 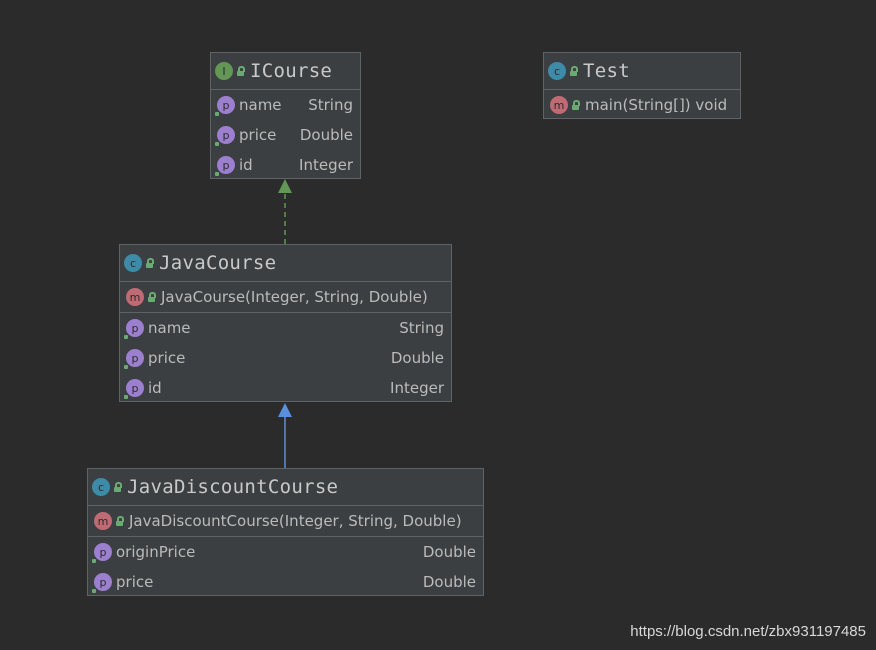 I want to click on constructors-section: m JavaCourse(Integer, String, Double), so click(x=285, y=297).